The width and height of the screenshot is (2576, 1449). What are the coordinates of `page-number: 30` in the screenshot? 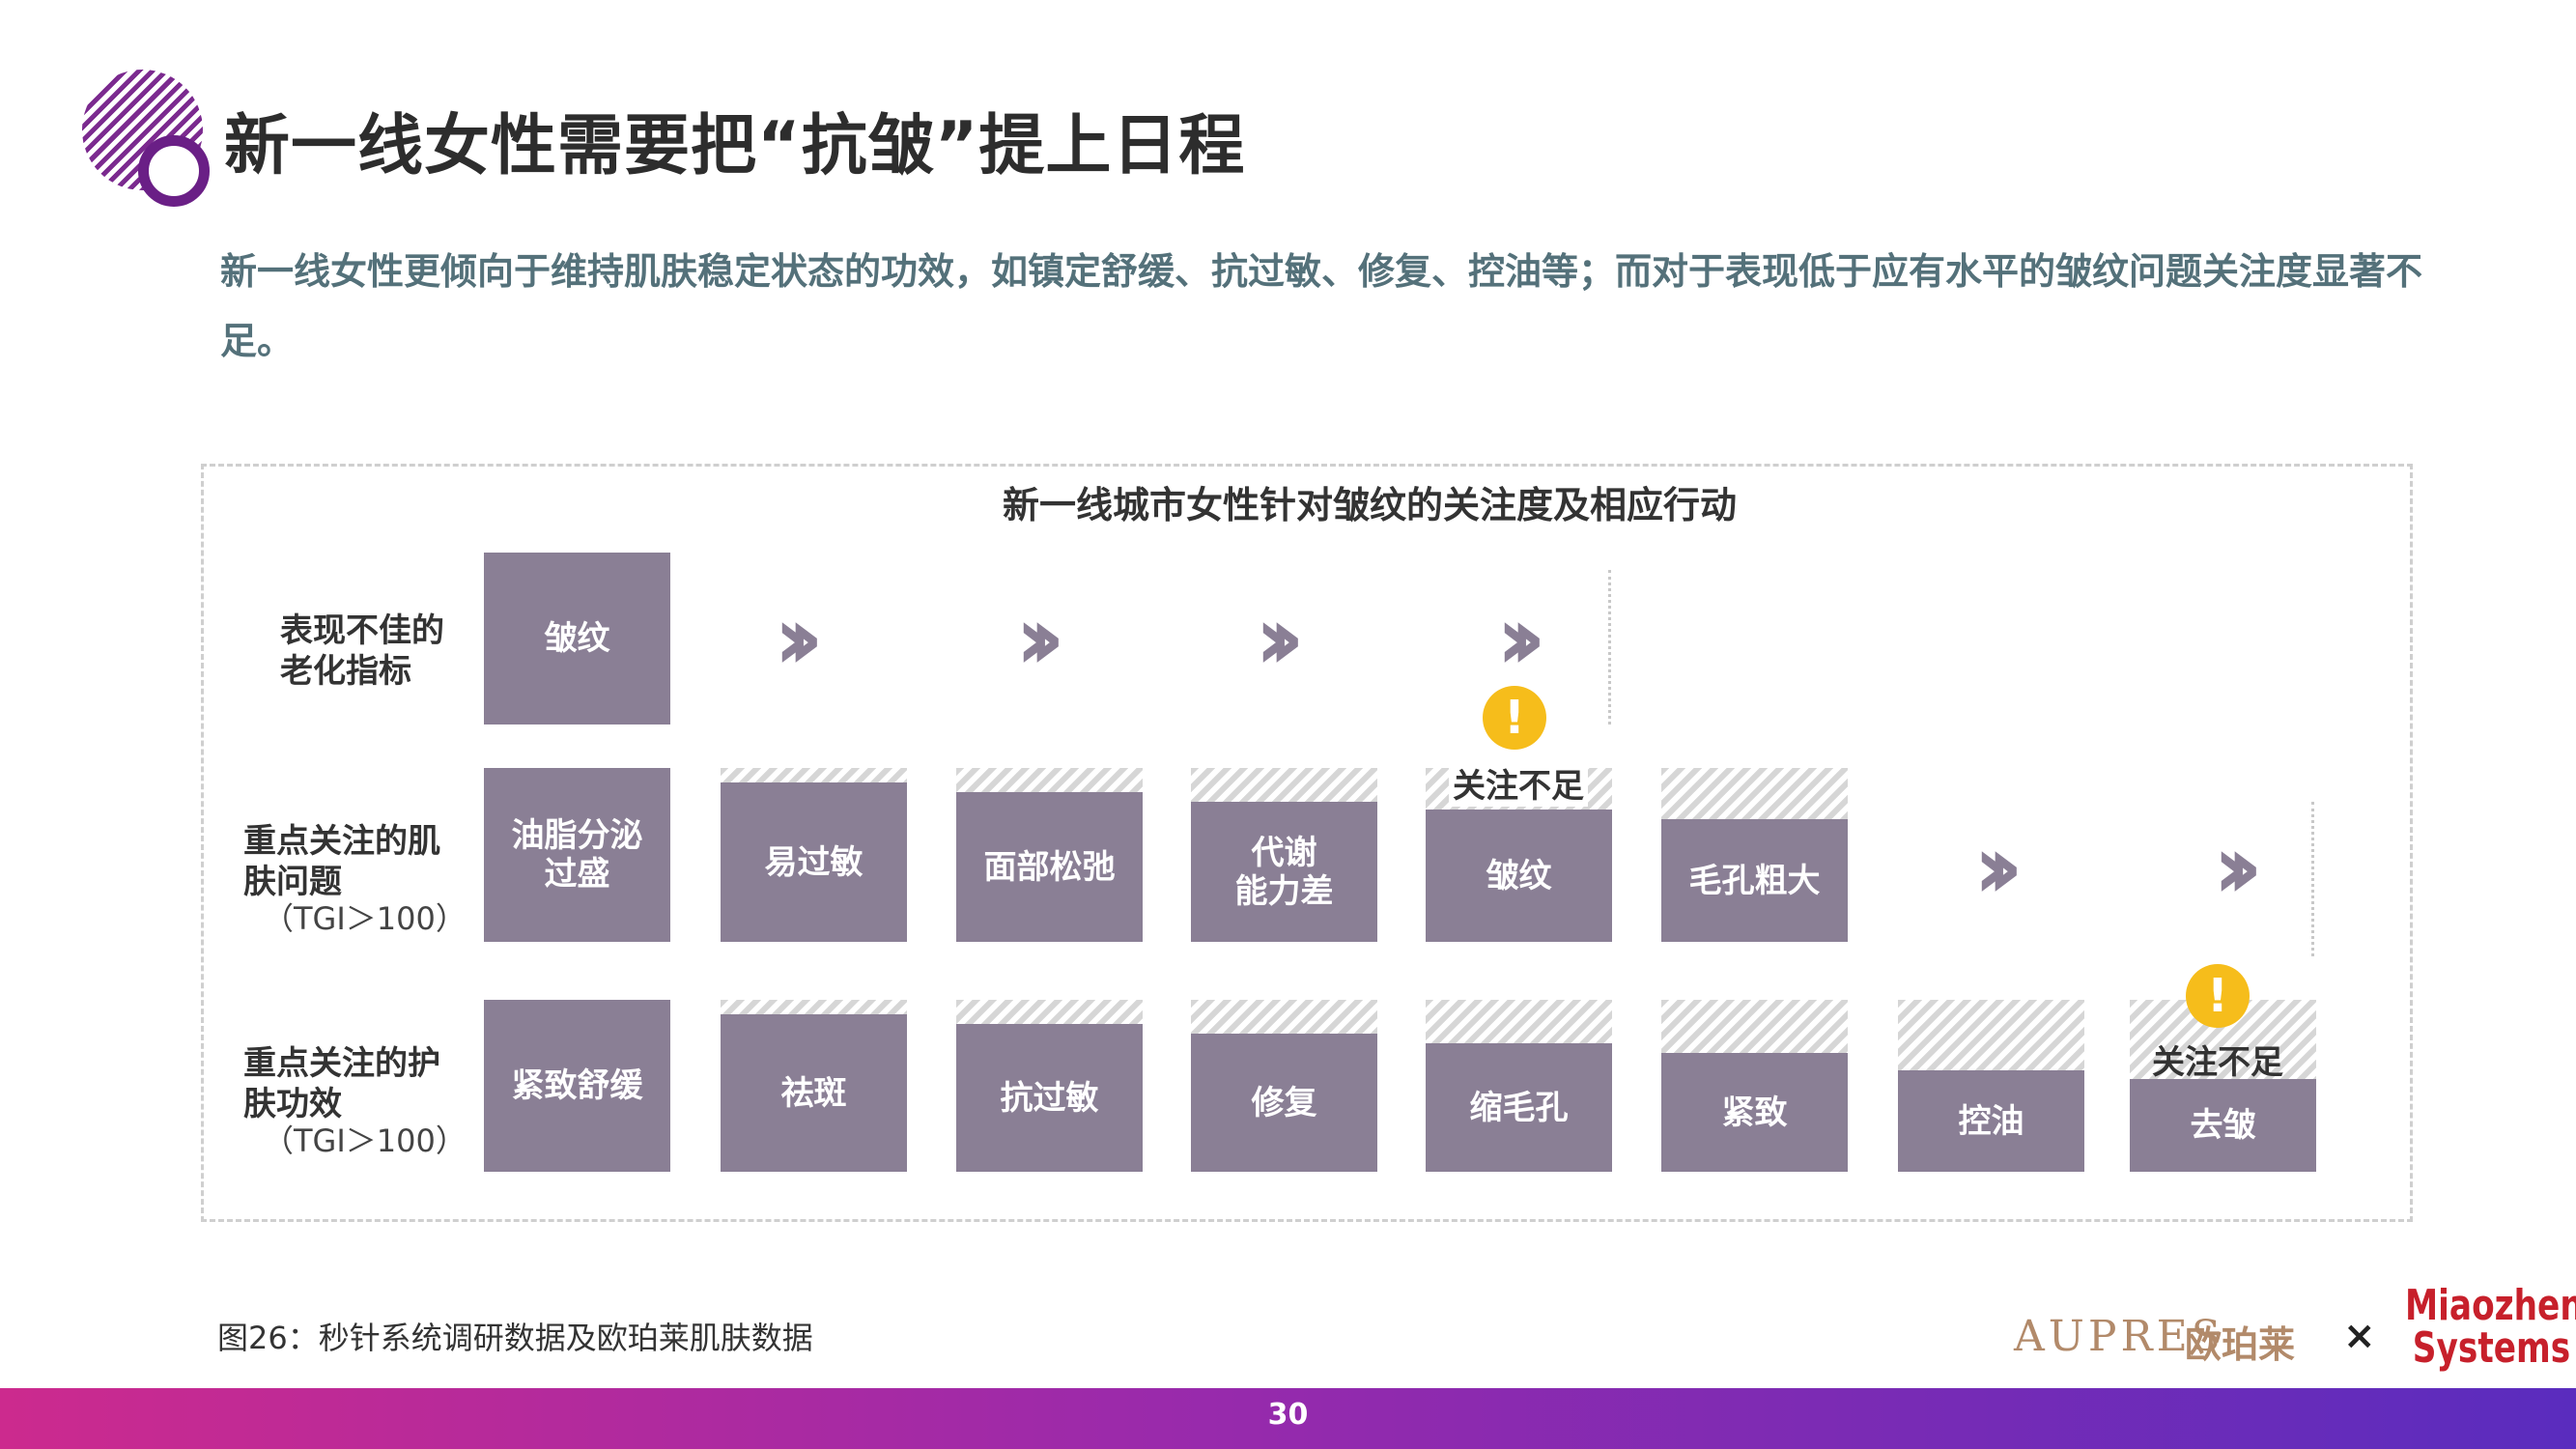 It's located at (1288, 1415).